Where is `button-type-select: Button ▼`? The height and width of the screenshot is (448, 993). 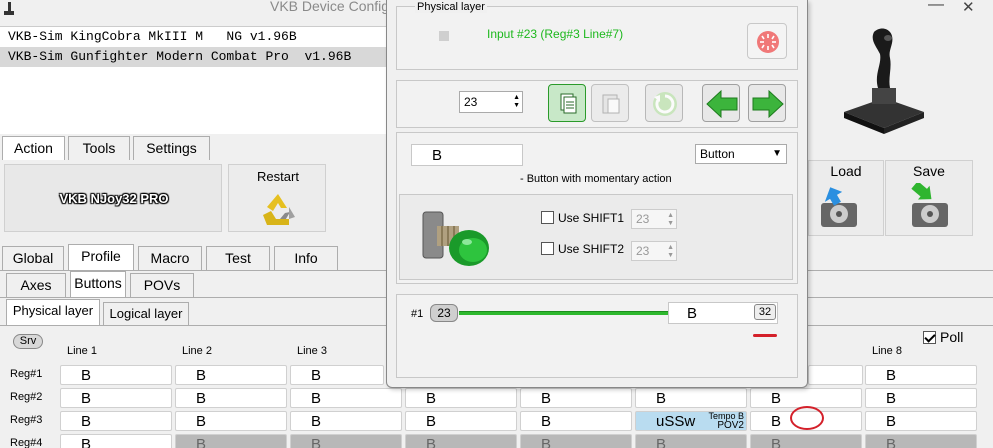 button-type-select: Button ▼ is located at coordinates (741, 154).